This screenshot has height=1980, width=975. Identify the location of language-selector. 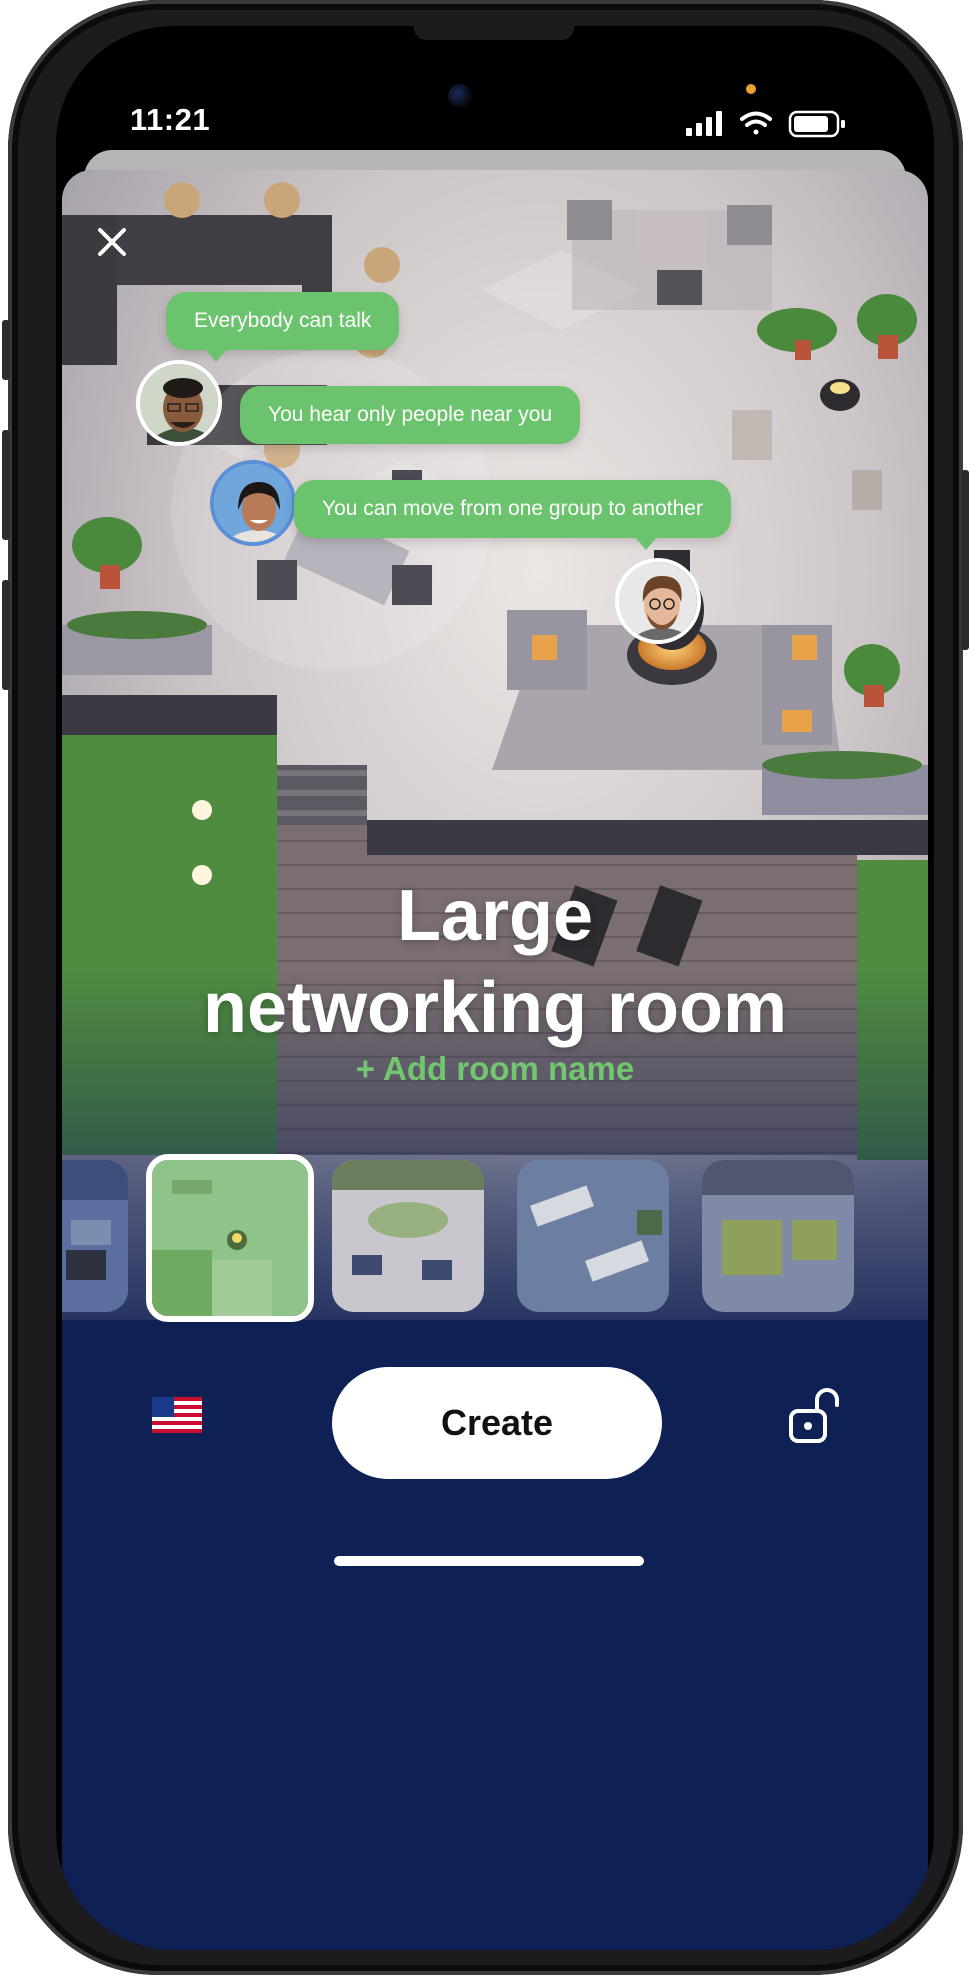
(177, 1415).